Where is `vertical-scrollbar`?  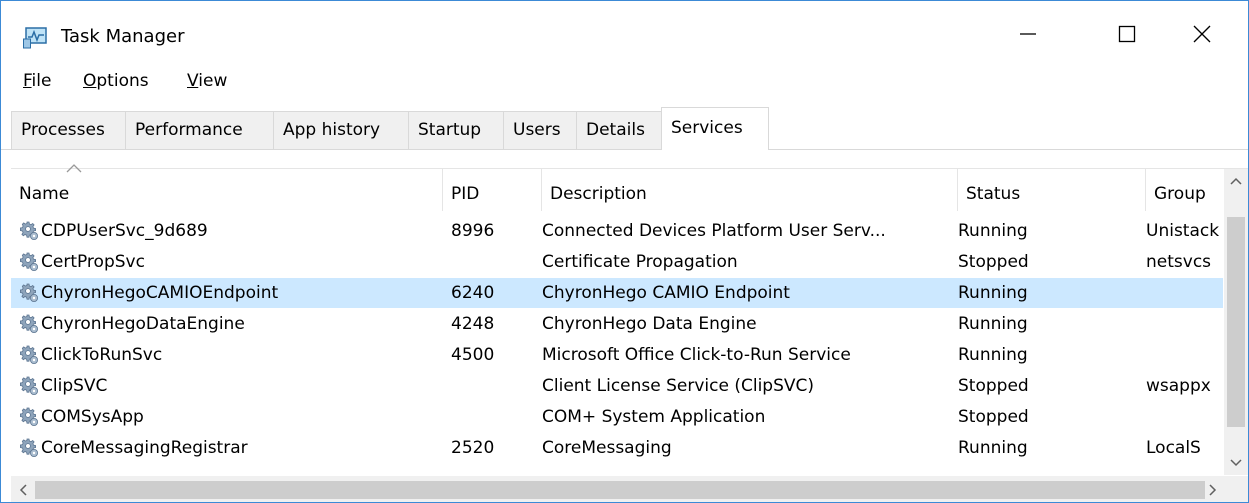
vertical-scrollbar is located at coordinates (1236, 322).